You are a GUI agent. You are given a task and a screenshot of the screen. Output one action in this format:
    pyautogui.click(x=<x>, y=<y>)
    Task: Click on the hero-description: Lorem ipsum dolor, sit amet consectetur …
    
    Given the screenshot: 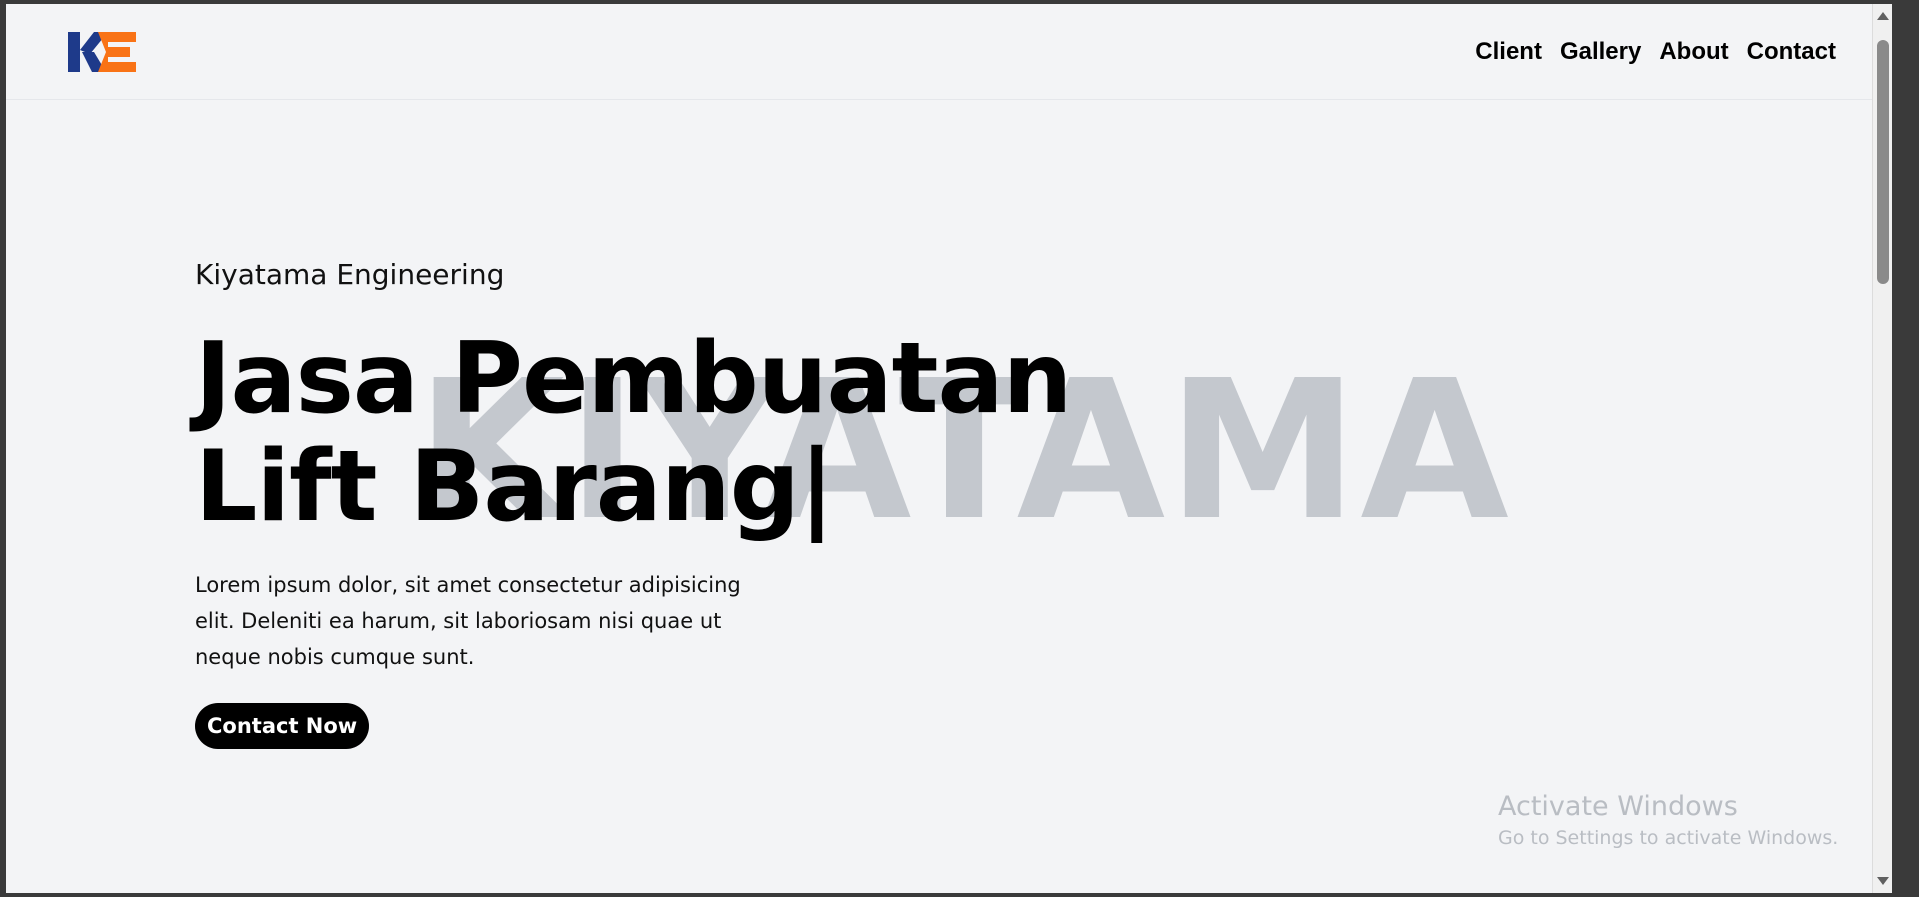 What is the action you would take?
    pyautogui.click(x=468, y=621)
    